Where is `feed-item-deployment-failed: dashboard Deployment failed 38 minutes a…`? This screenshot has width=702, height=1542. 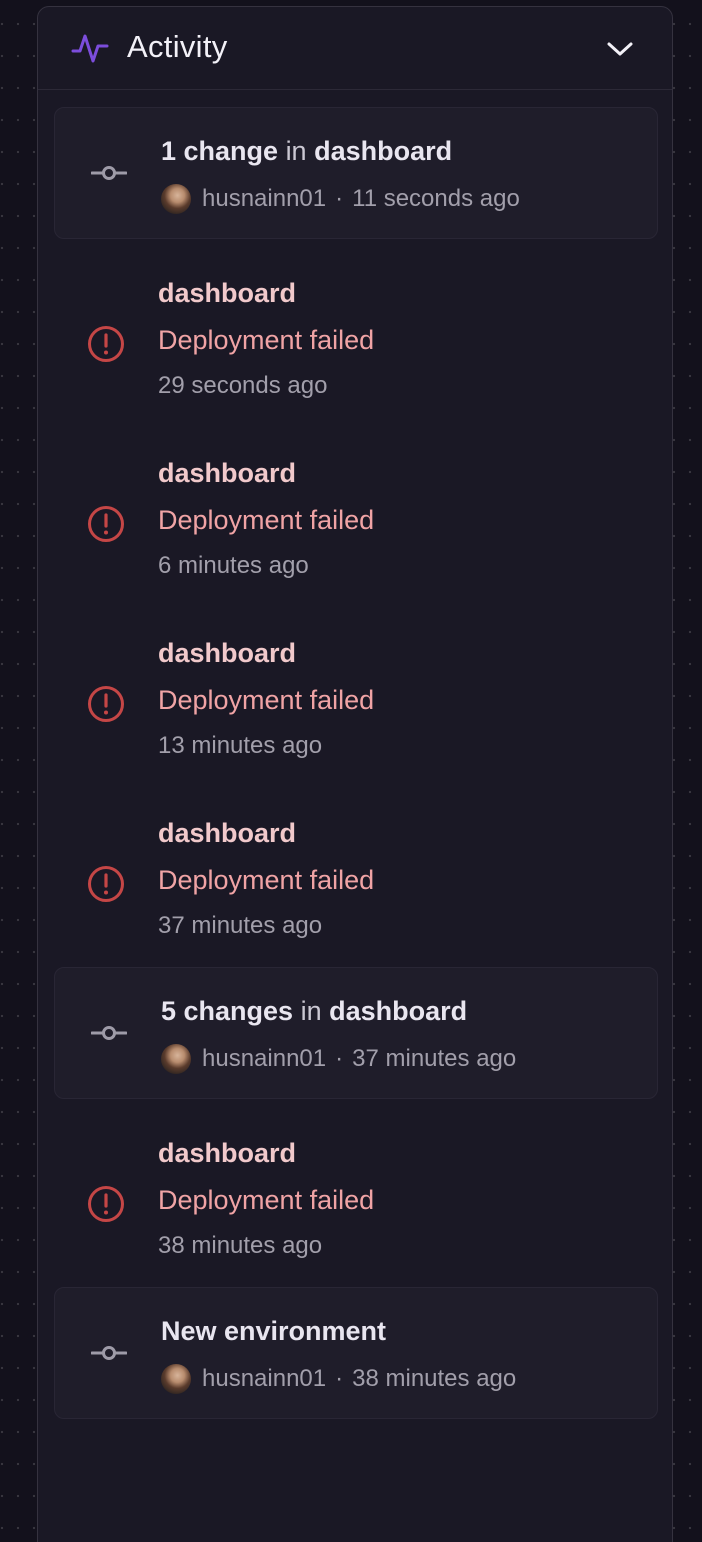 feed-item-deployment-failed: dashboard Deployment failed 38 minutes a… is located at coordinates (356, 1205).